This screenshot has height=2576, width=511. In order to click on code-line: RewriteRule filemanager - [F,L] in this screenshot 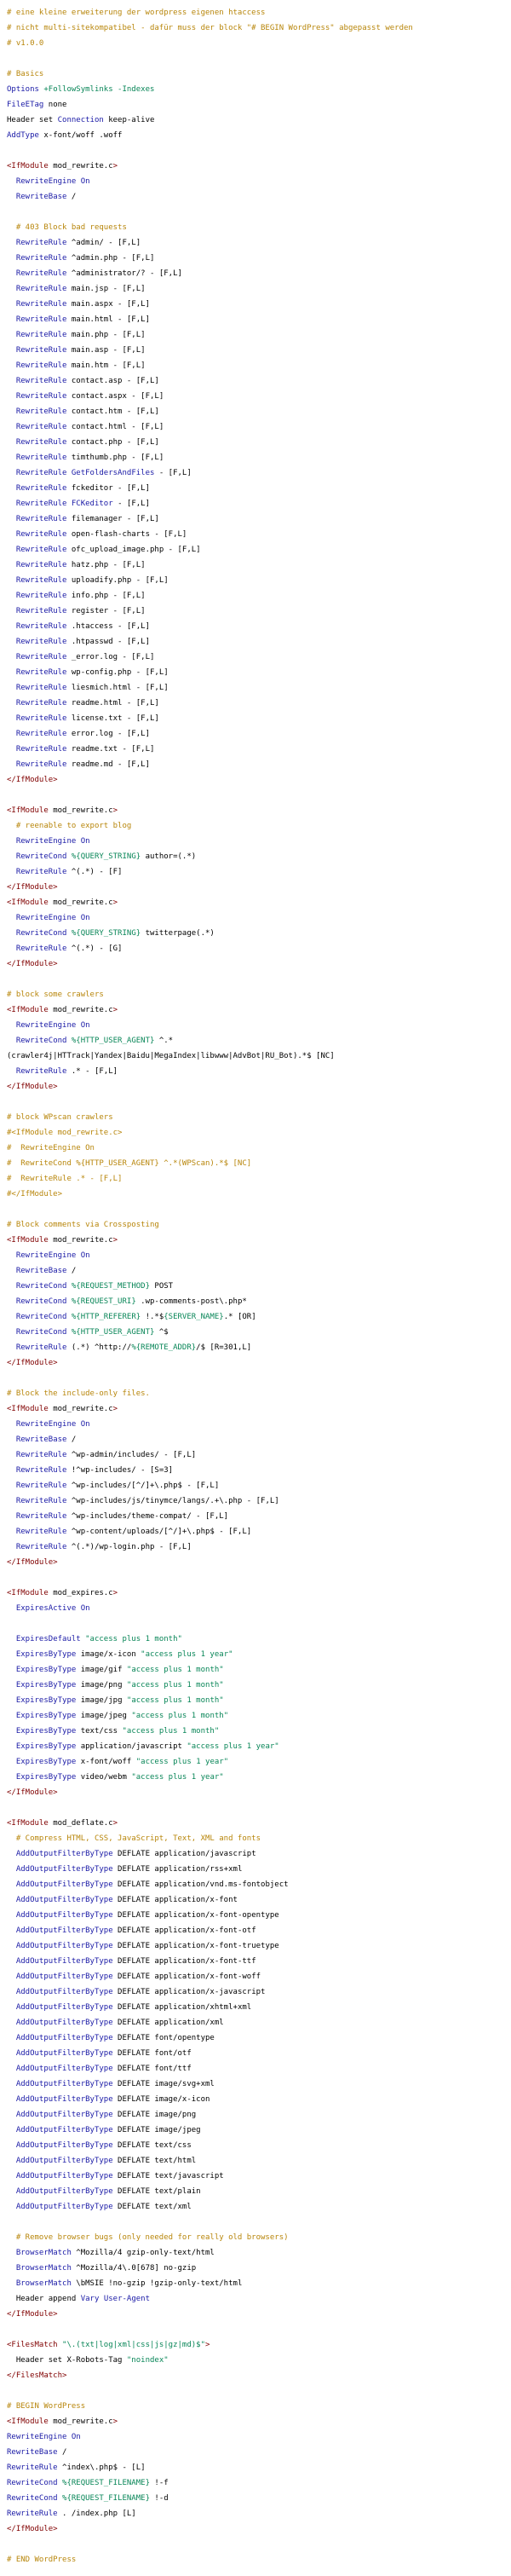, I will do `click(255, 519)`.